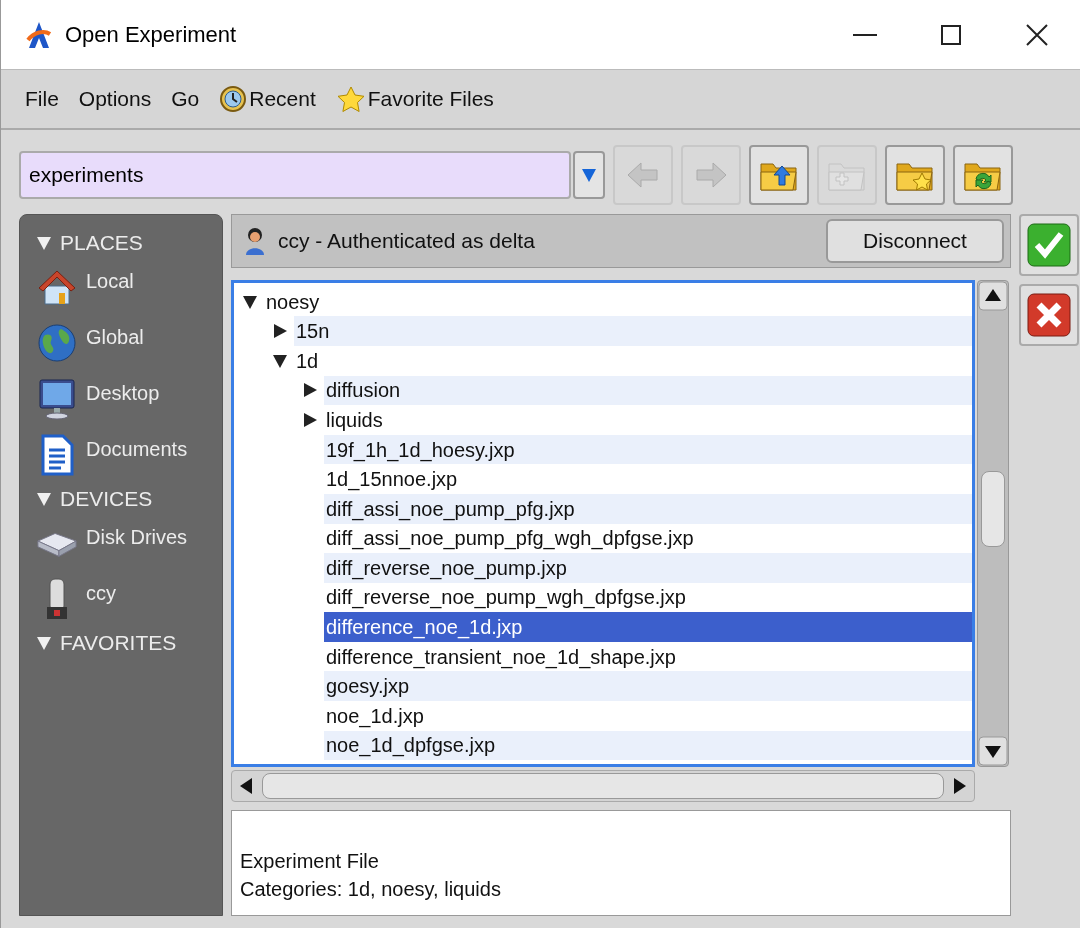 The height and width of the screenshot is (928, 1080). Describe the element at coordinates (310, 861) in the screenshot. I see `info-text: Experiment File` at that location.